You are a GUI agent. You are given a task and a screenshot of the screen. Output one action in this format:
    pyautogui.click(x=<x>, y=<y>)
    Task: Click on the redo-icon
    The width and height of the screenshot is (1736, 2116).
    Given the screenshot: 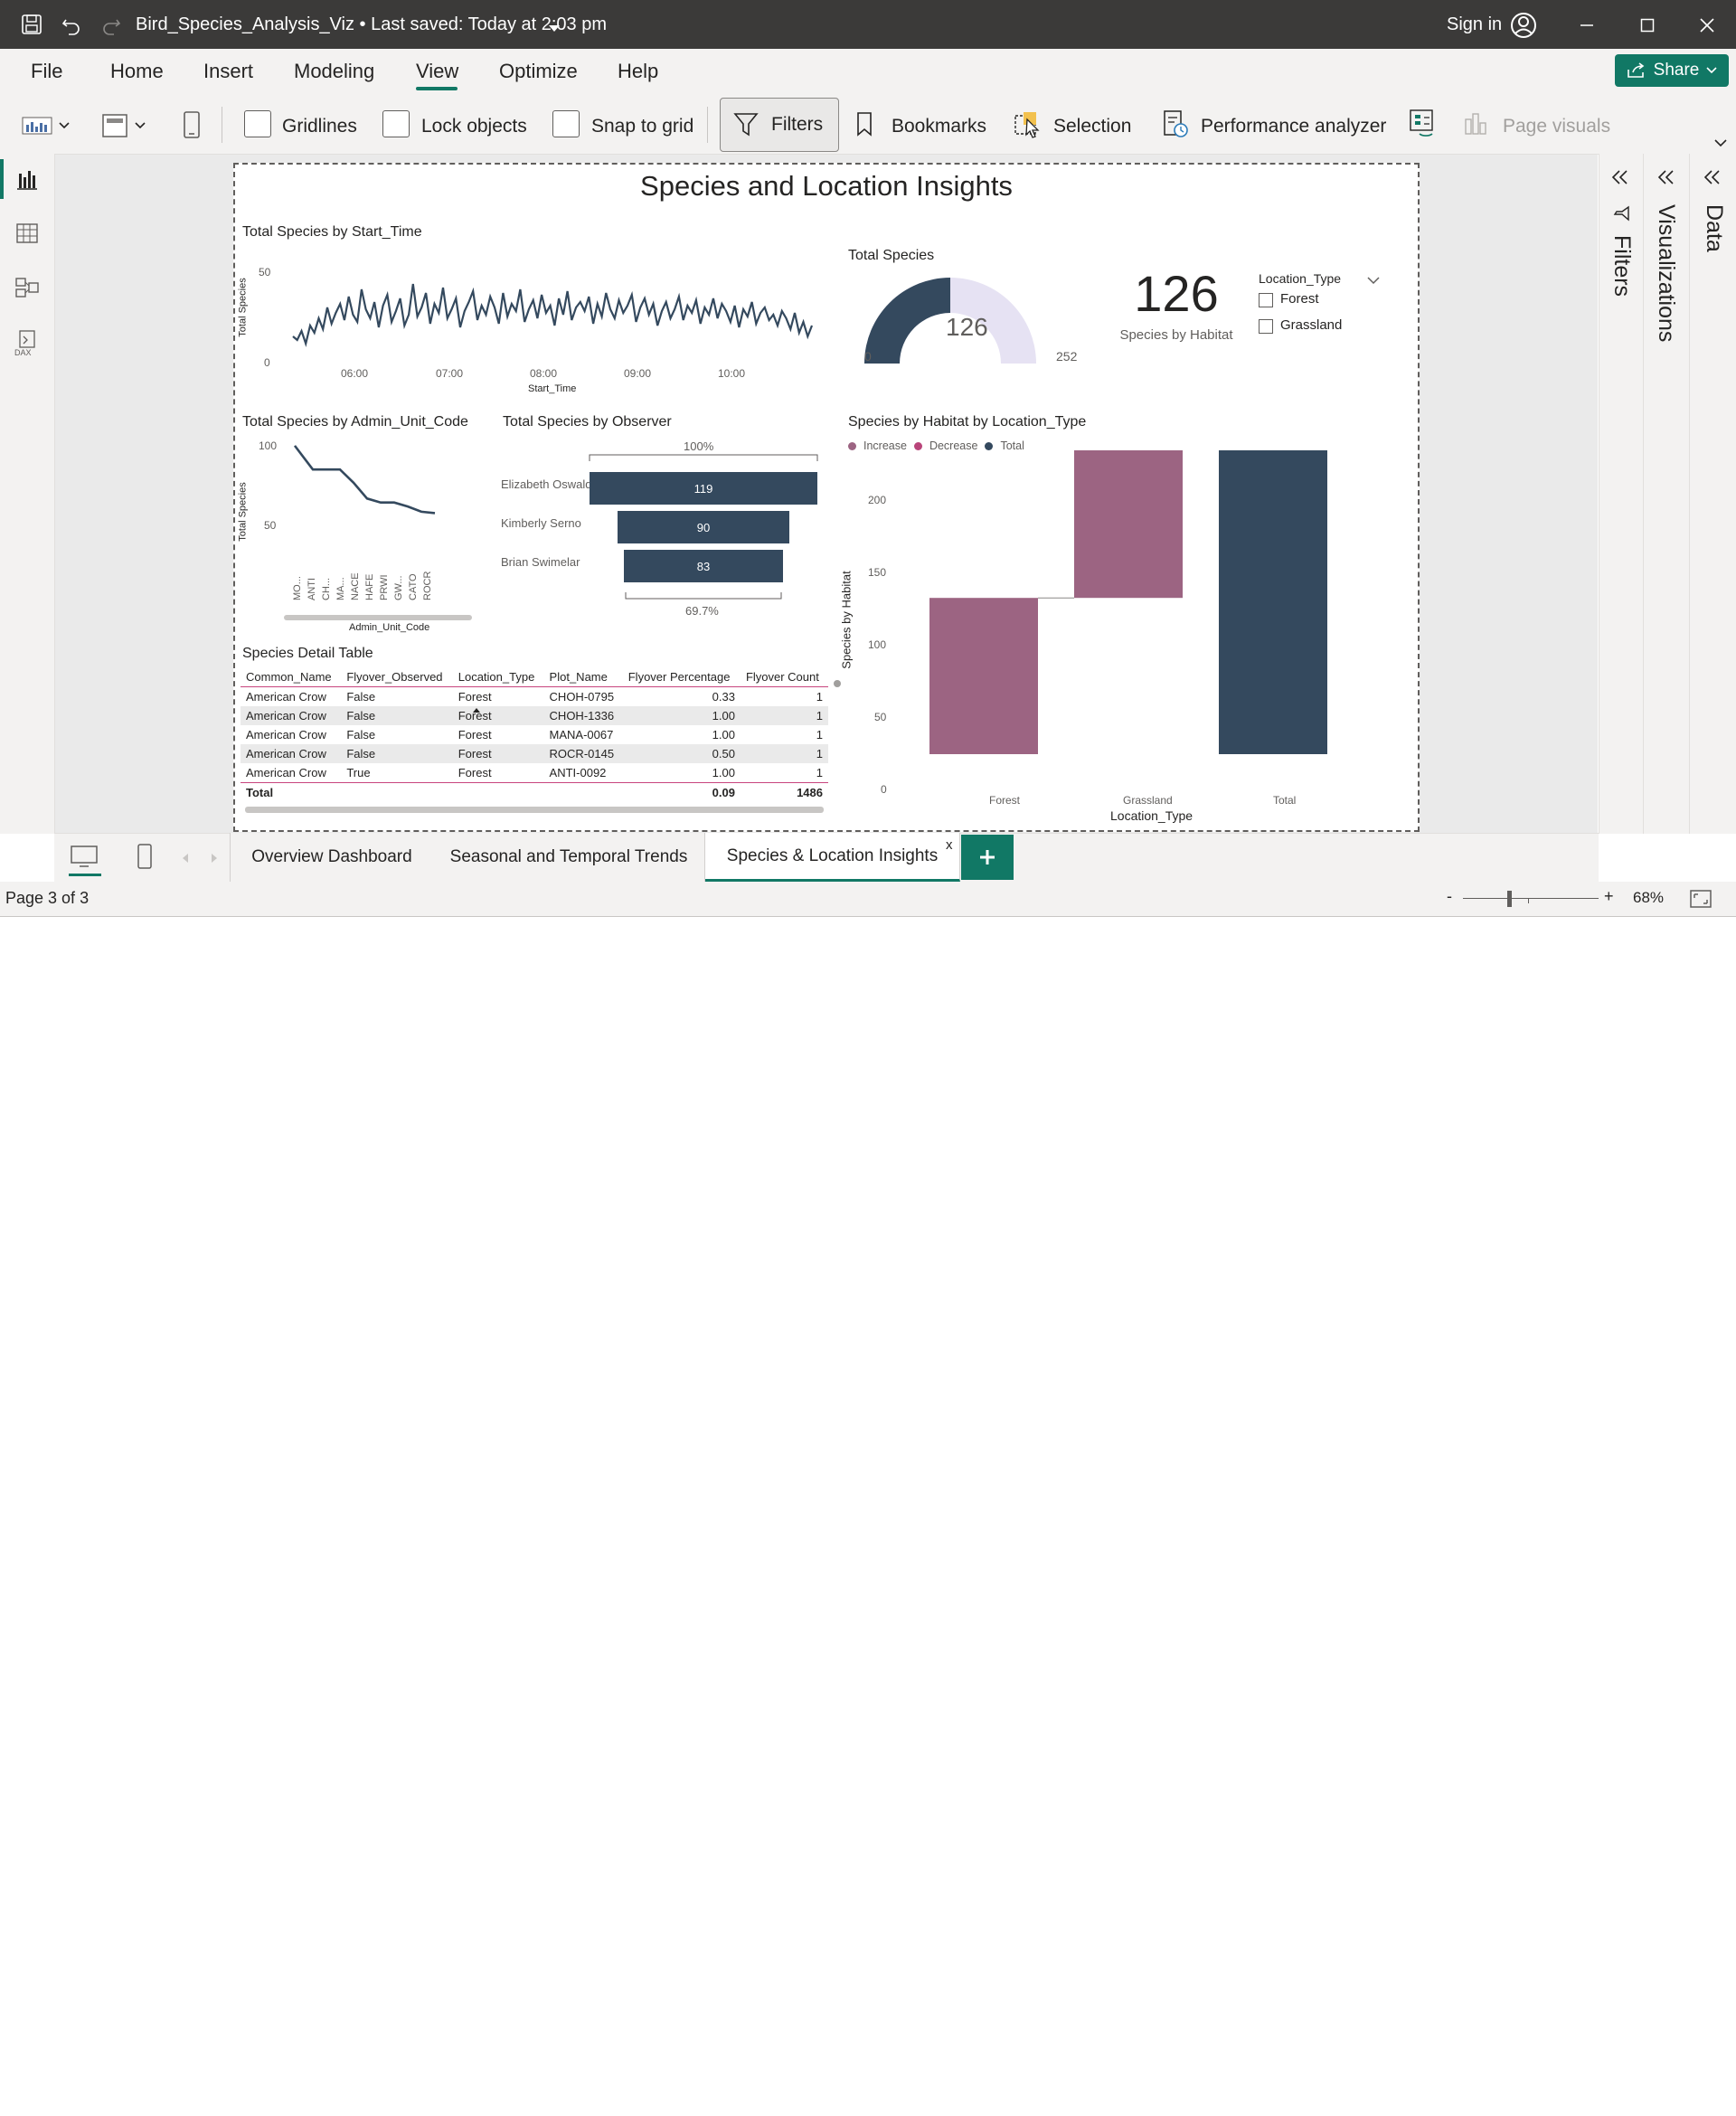 What is the action you would take?
    pyautogui.click(x=111, y=27)
    